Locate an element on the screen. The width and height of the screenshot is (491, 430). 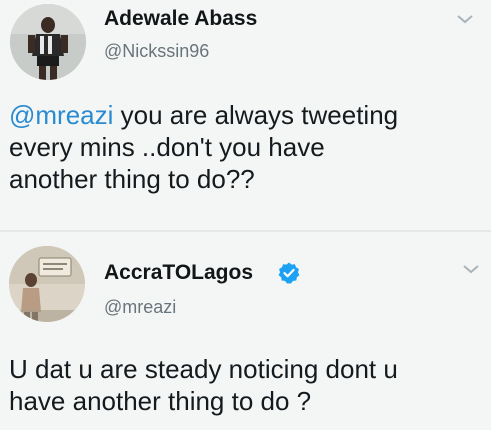
tweet-text-line: U dat u are steady noticing dont u is located at coordinates (248, 369).